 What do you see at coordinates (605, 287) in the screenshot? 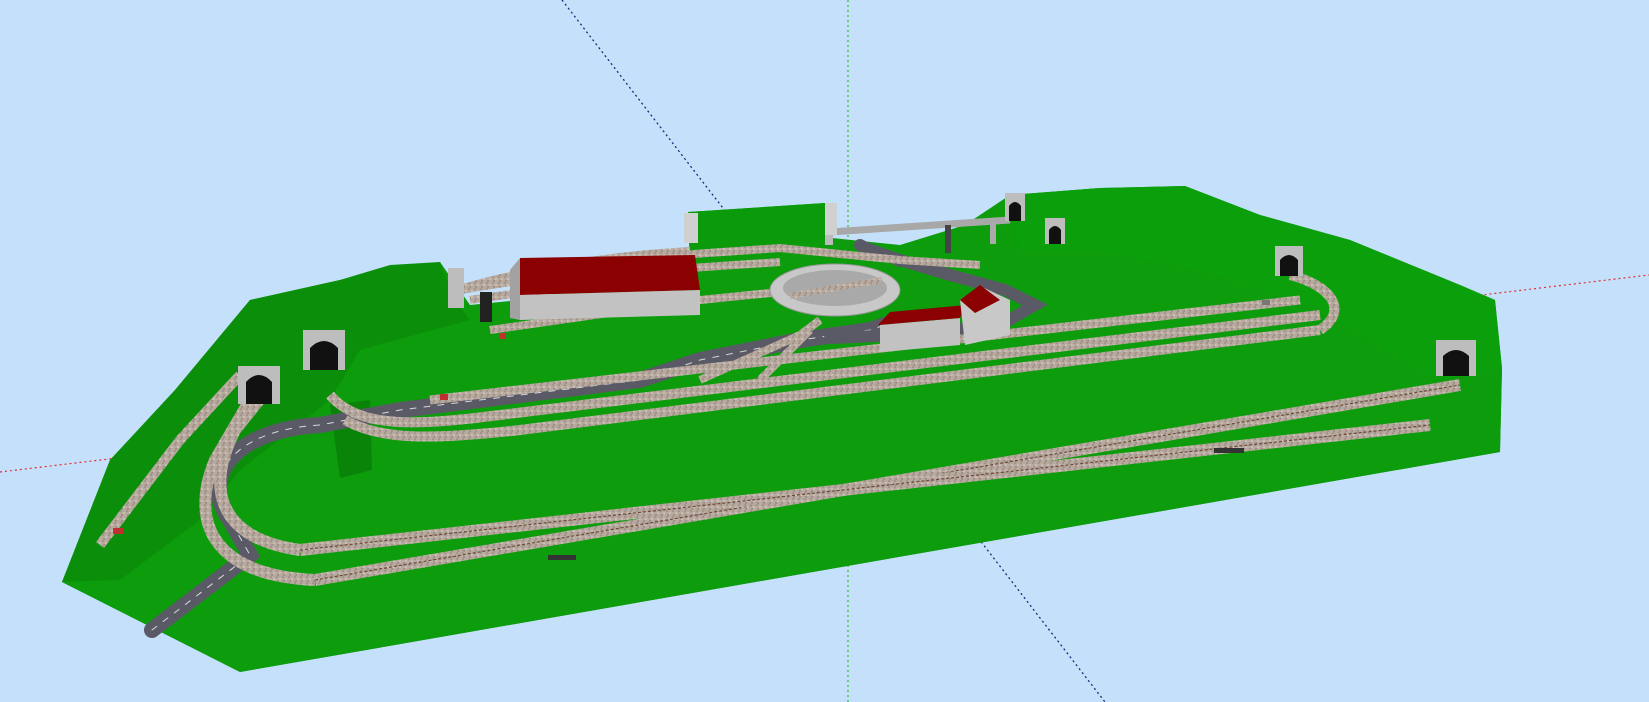
I see `building-engine-shed` at bounding box center [605, 287].